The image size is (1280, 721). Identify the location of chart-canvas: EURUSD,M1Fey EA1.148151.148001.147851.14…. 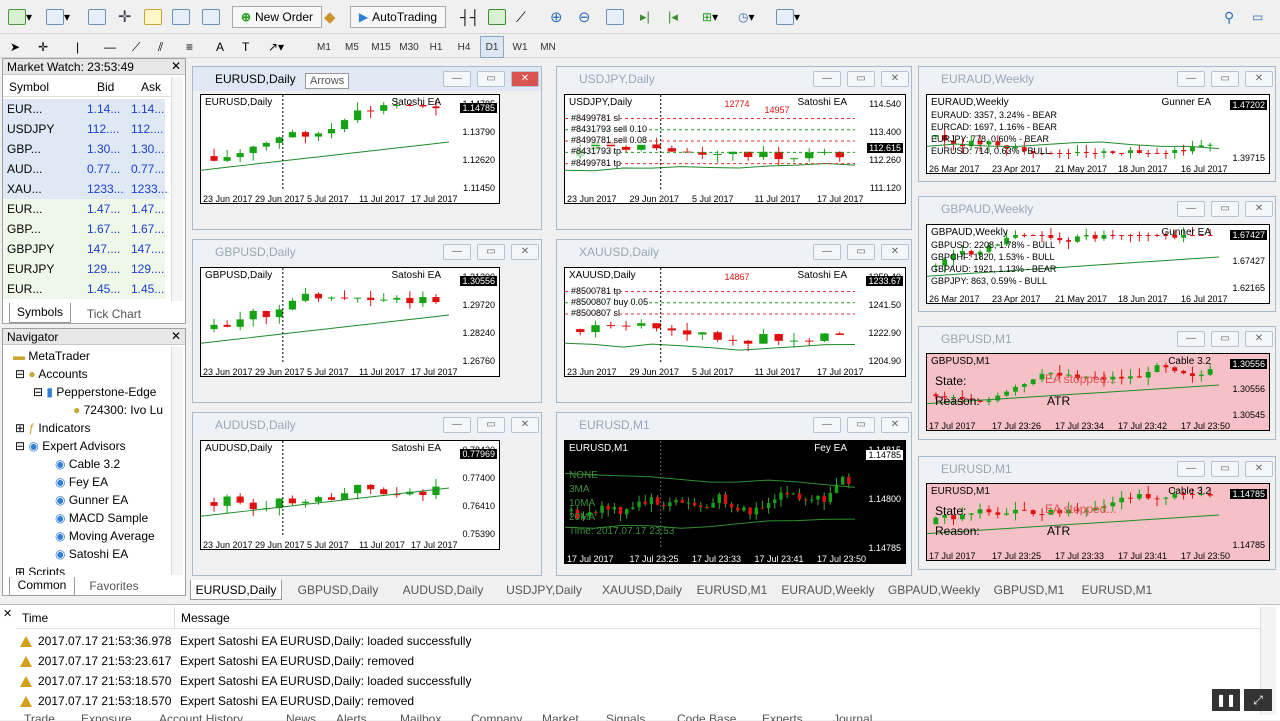
(735, 502).